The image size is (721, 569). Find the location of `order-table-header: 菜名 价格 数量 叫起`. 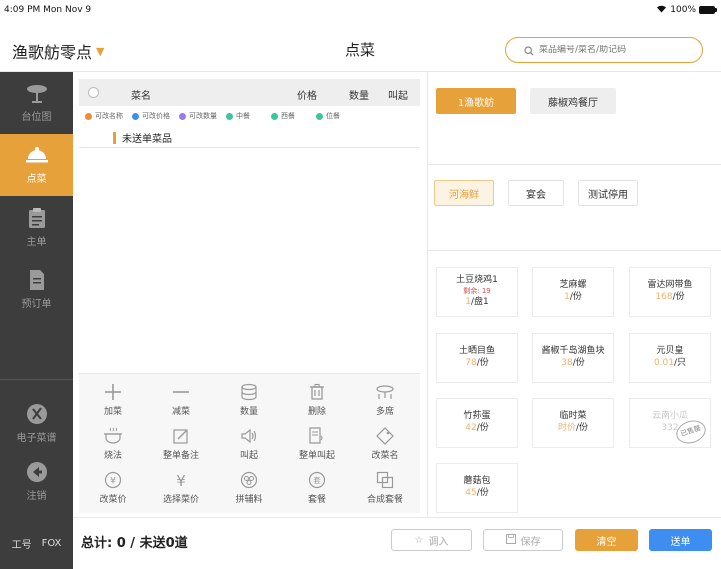

order-table-header: 菜名 价格 数量 叫起 is located at coordinates (249, 92).